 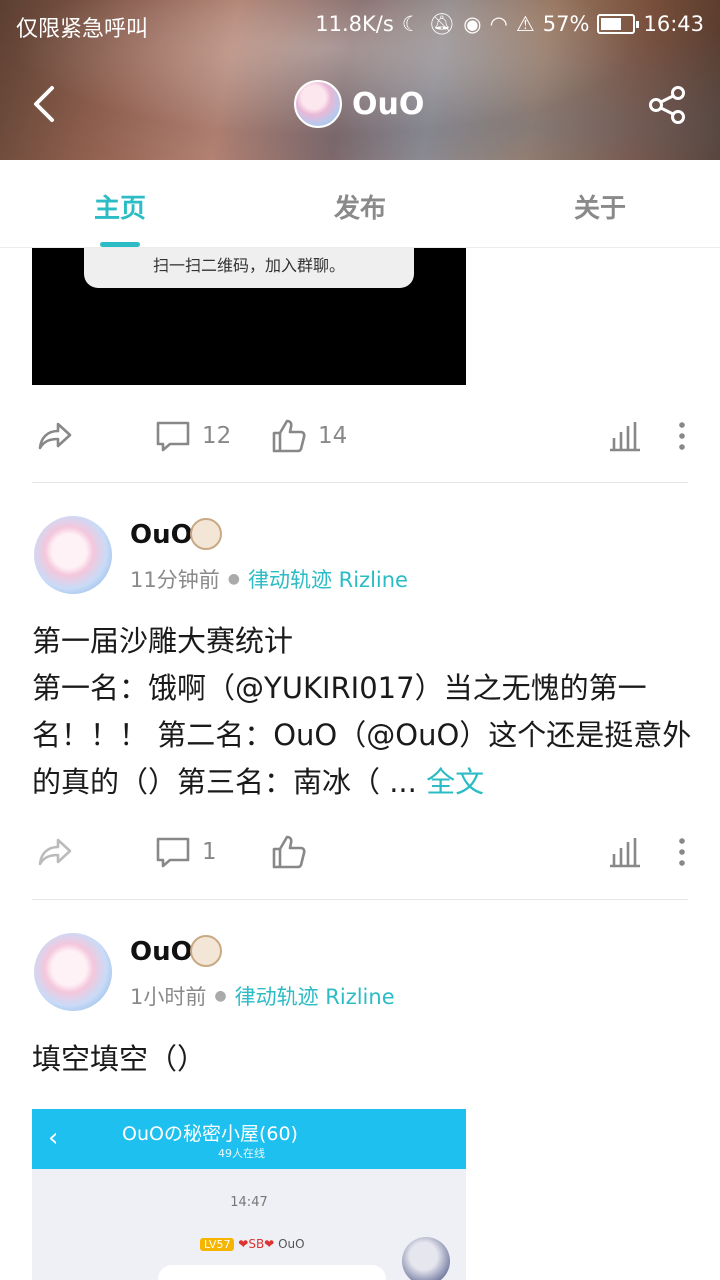 What do you see at coordinates (241, 1153) in the screenshot?
I see `chat-online: 49人在线` at bounding box center [241, 1153].